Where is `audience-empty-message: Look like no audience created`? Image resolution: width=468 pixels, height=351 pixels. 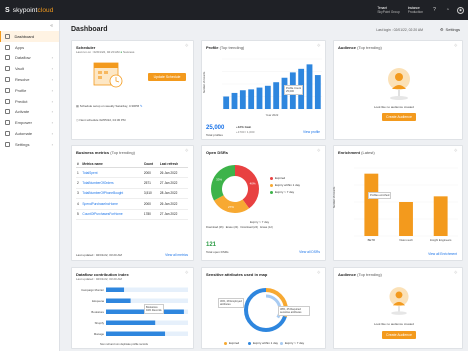 audience-empty-message: Look like no audience created is located at coordinates (394, 324).